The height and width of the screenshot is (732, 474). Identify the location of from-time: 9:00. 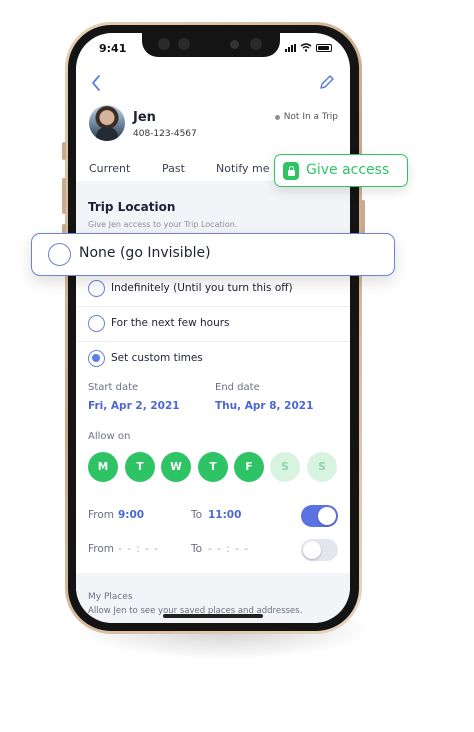
(131, 515).